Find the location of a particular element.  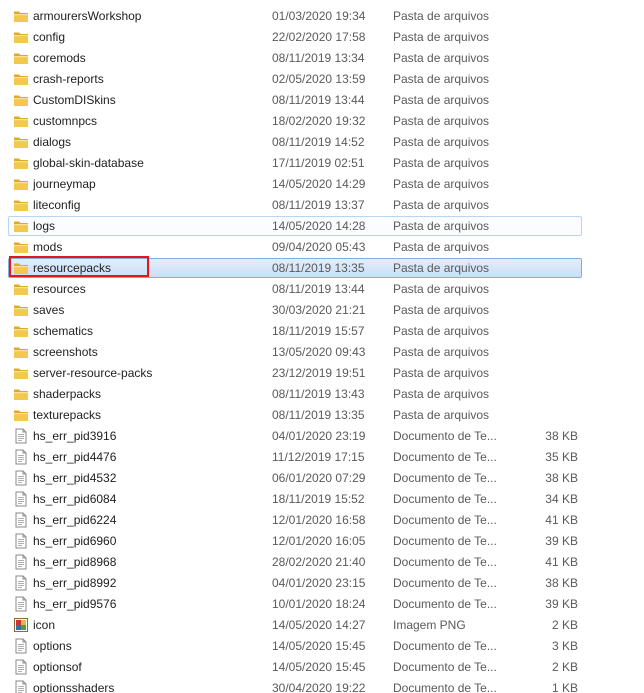

file-size: 39 KB is located at coordinates (561, 604).